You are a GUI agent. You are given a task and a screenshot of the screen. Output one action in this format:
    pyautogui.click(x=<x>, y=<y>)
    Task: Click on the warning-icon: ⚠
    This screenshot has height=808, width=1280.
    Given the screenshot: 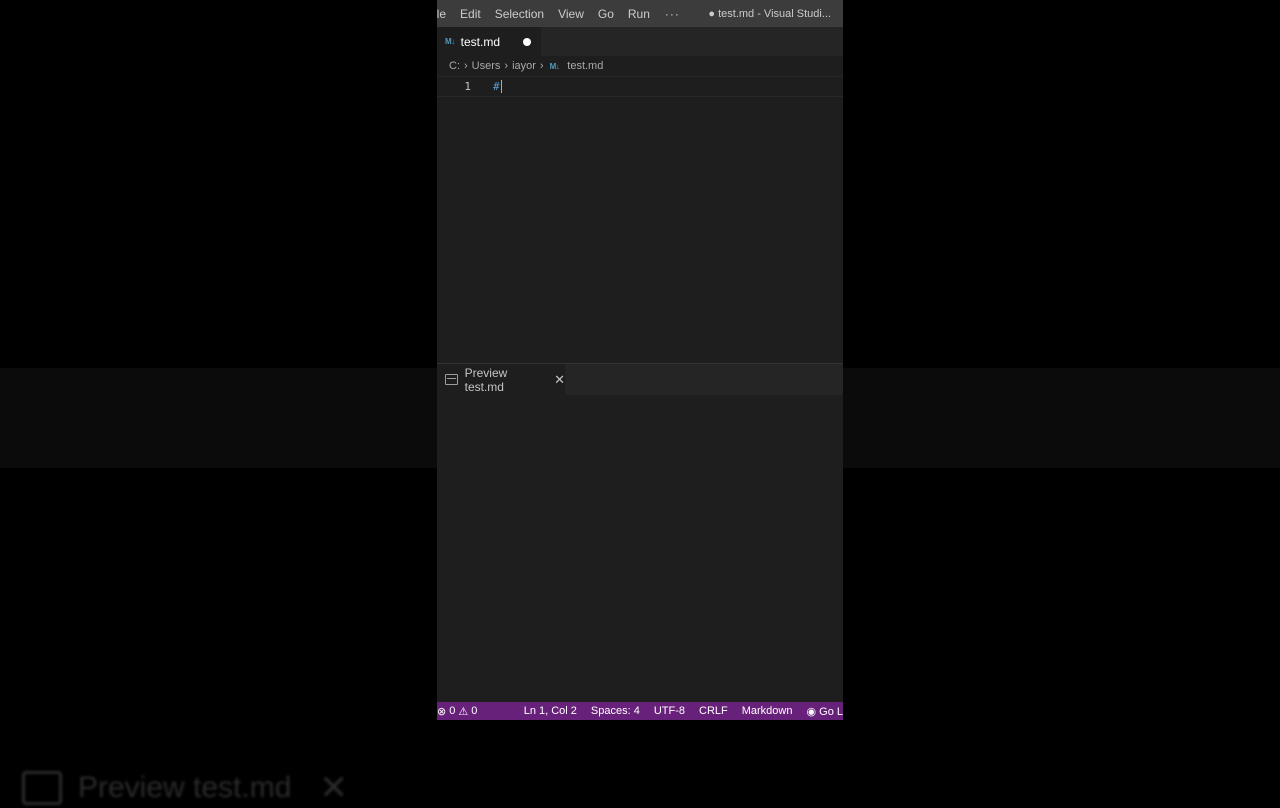 What is the action you would take?
    pyautogui.click(x=463, y=711)
    